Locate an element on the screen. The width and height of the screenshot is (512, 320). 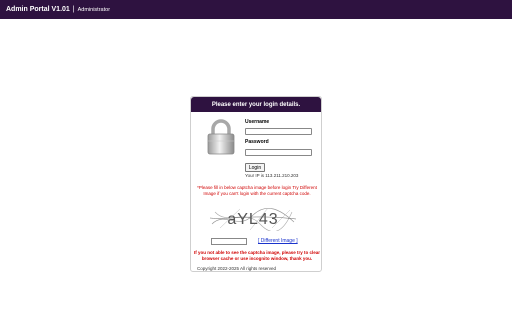
ip-address-text: Your IP is 113.211.210.203 is located at coordinates (272, 175).